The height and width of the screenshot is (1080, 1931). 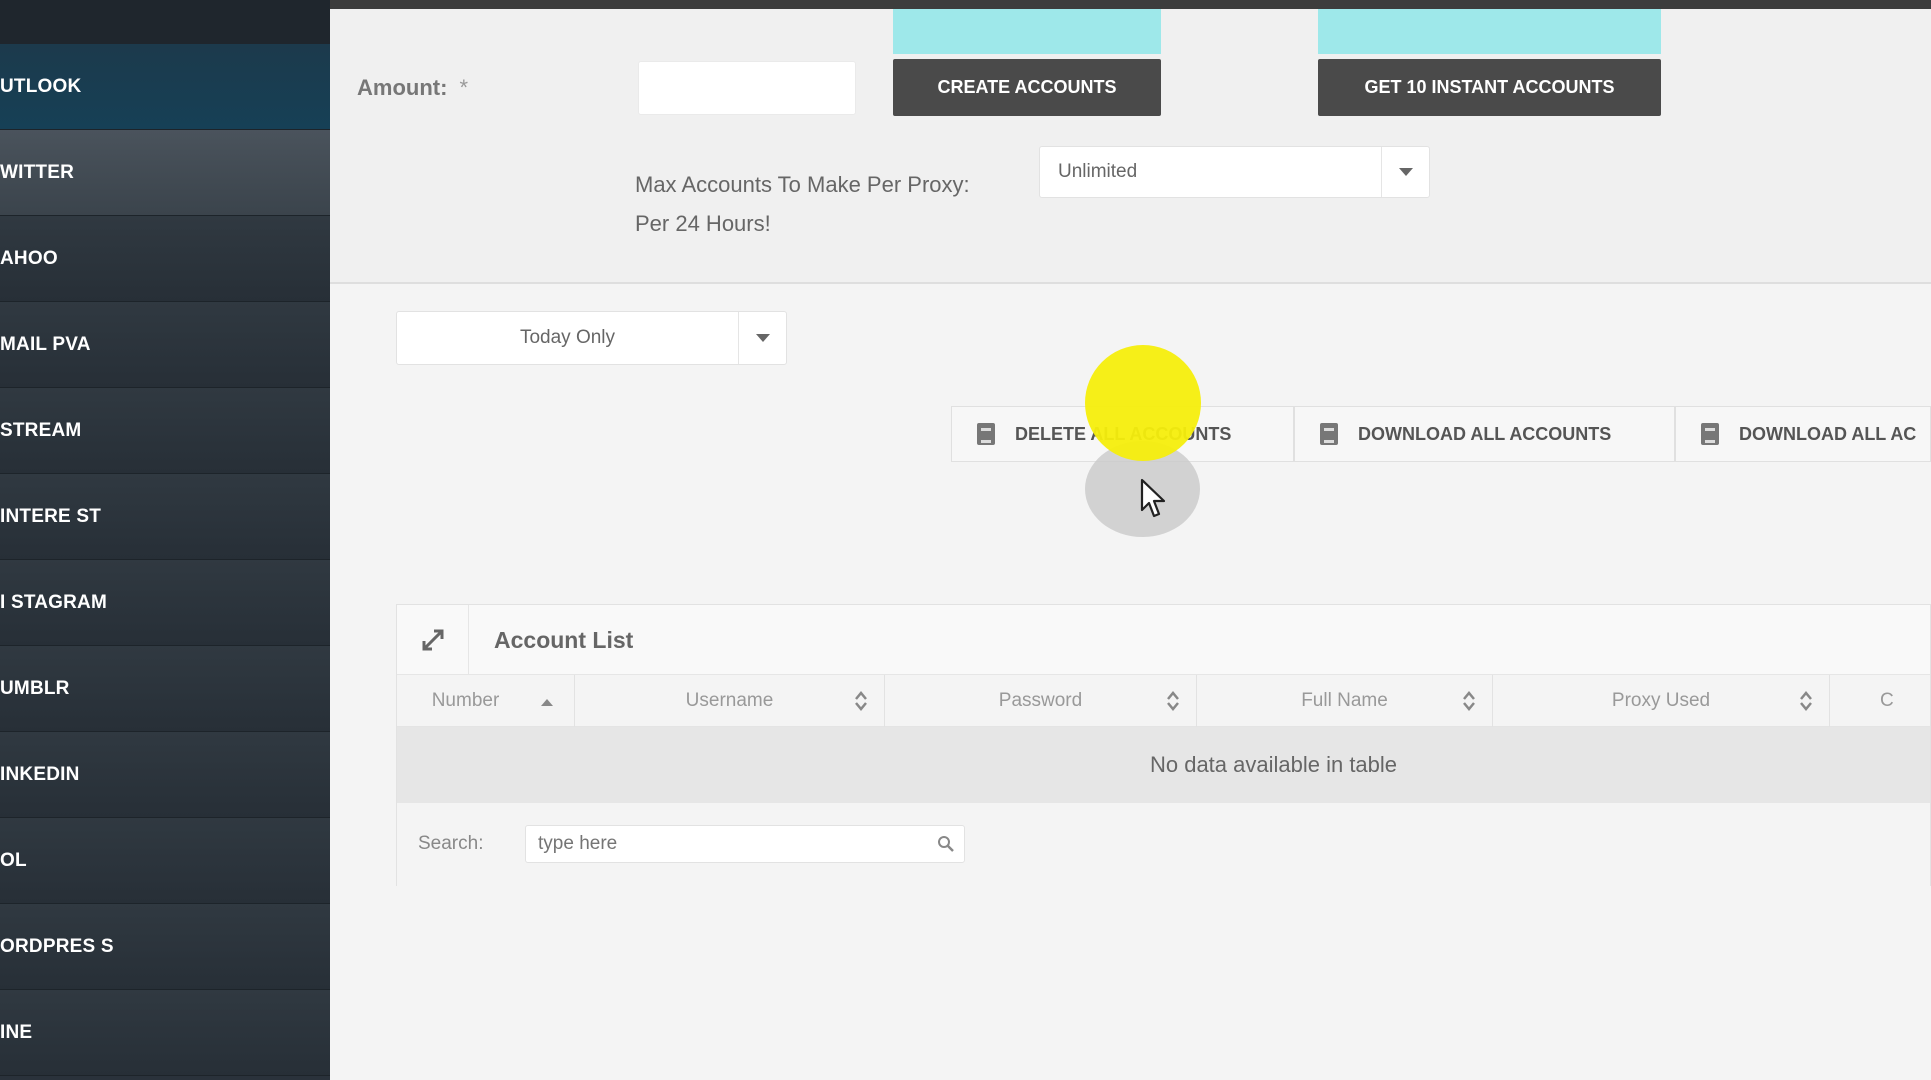 What do you see at coordinates (1130, 4) in the screenshot?
I see `top-bar` at bounding box center [1130, 4].